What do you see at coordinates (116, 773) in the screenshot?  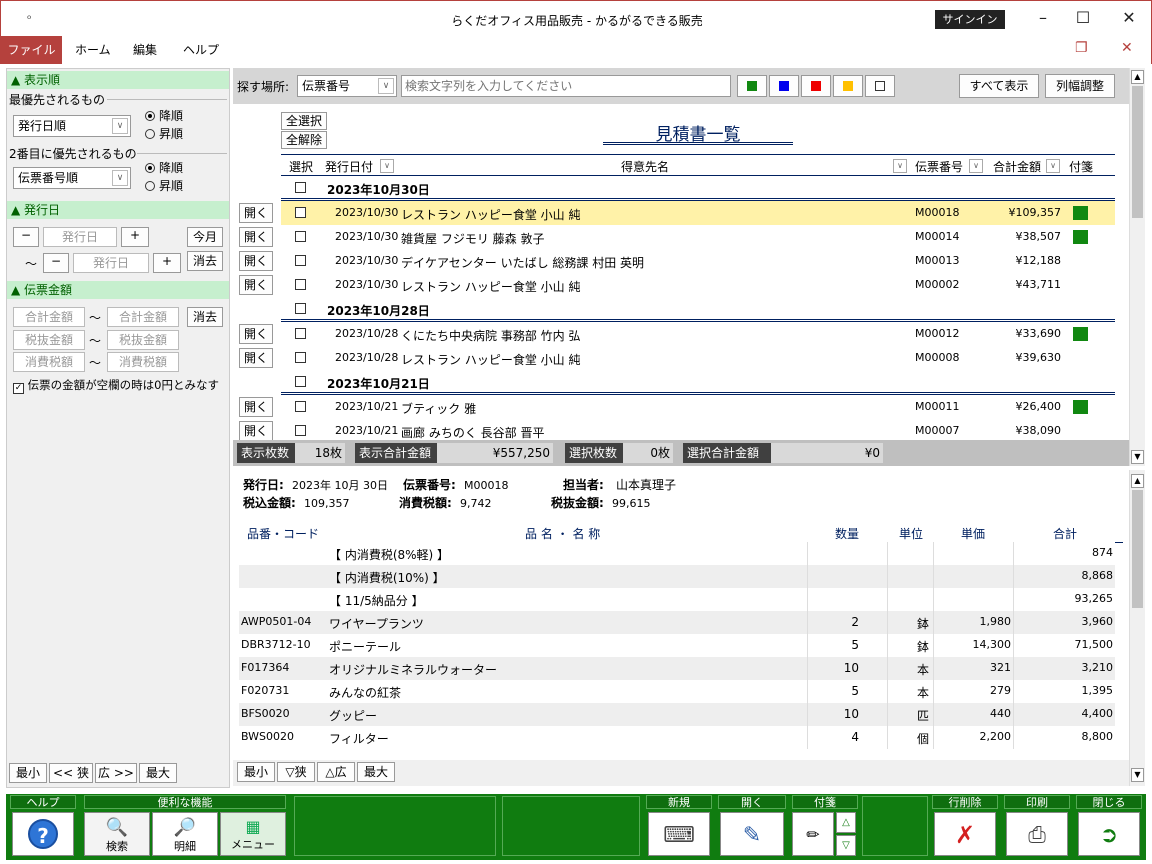 I see `left-zoom-wide-button: 広 >>` at bounding box center [116, 773].